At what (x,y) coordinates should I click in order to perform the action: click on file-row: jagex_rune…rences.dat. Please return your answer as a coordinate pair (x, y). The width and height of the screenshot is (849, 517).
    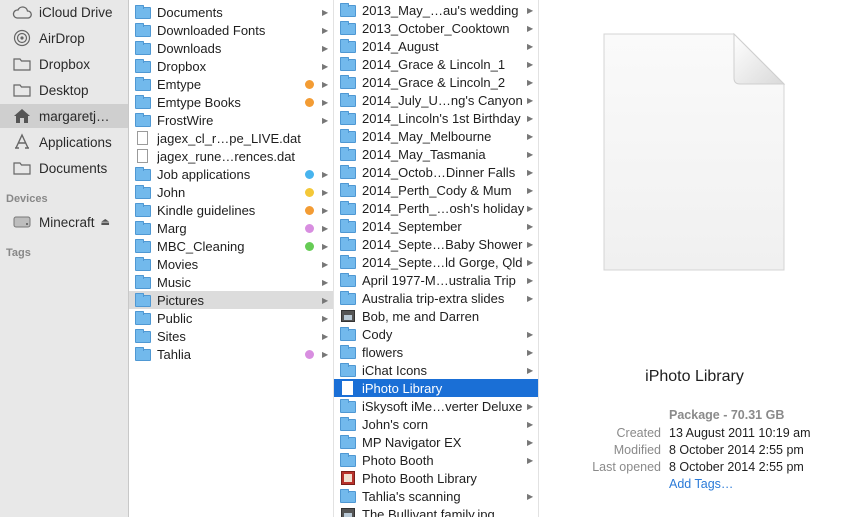
    Looking at the image, I should click on (231, 156).